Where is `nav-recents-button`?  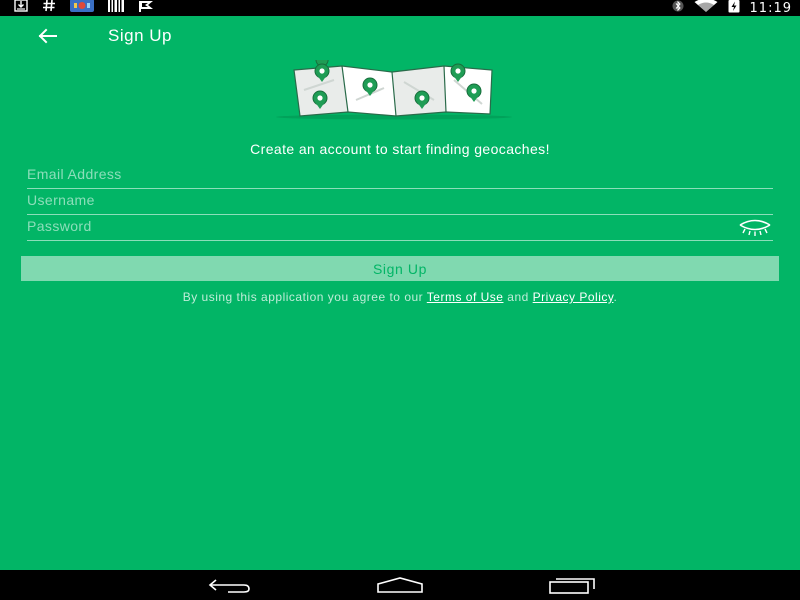 nav-recents-button is located at coordinates (572, 587).